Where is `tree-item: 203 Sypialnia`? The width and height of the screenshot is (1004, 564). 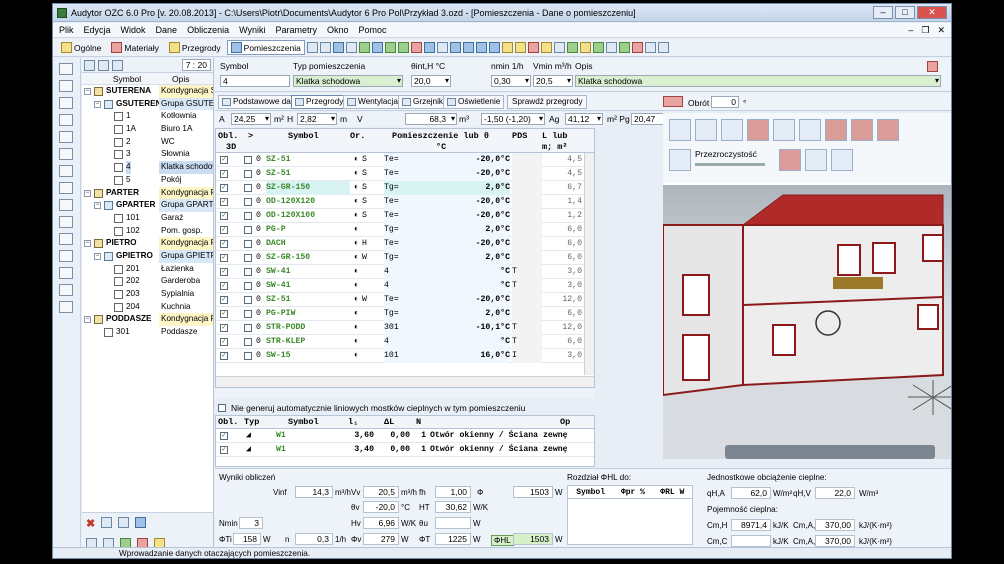 tree-item: 203 Sypialnia is located at coordinates (147, 294).